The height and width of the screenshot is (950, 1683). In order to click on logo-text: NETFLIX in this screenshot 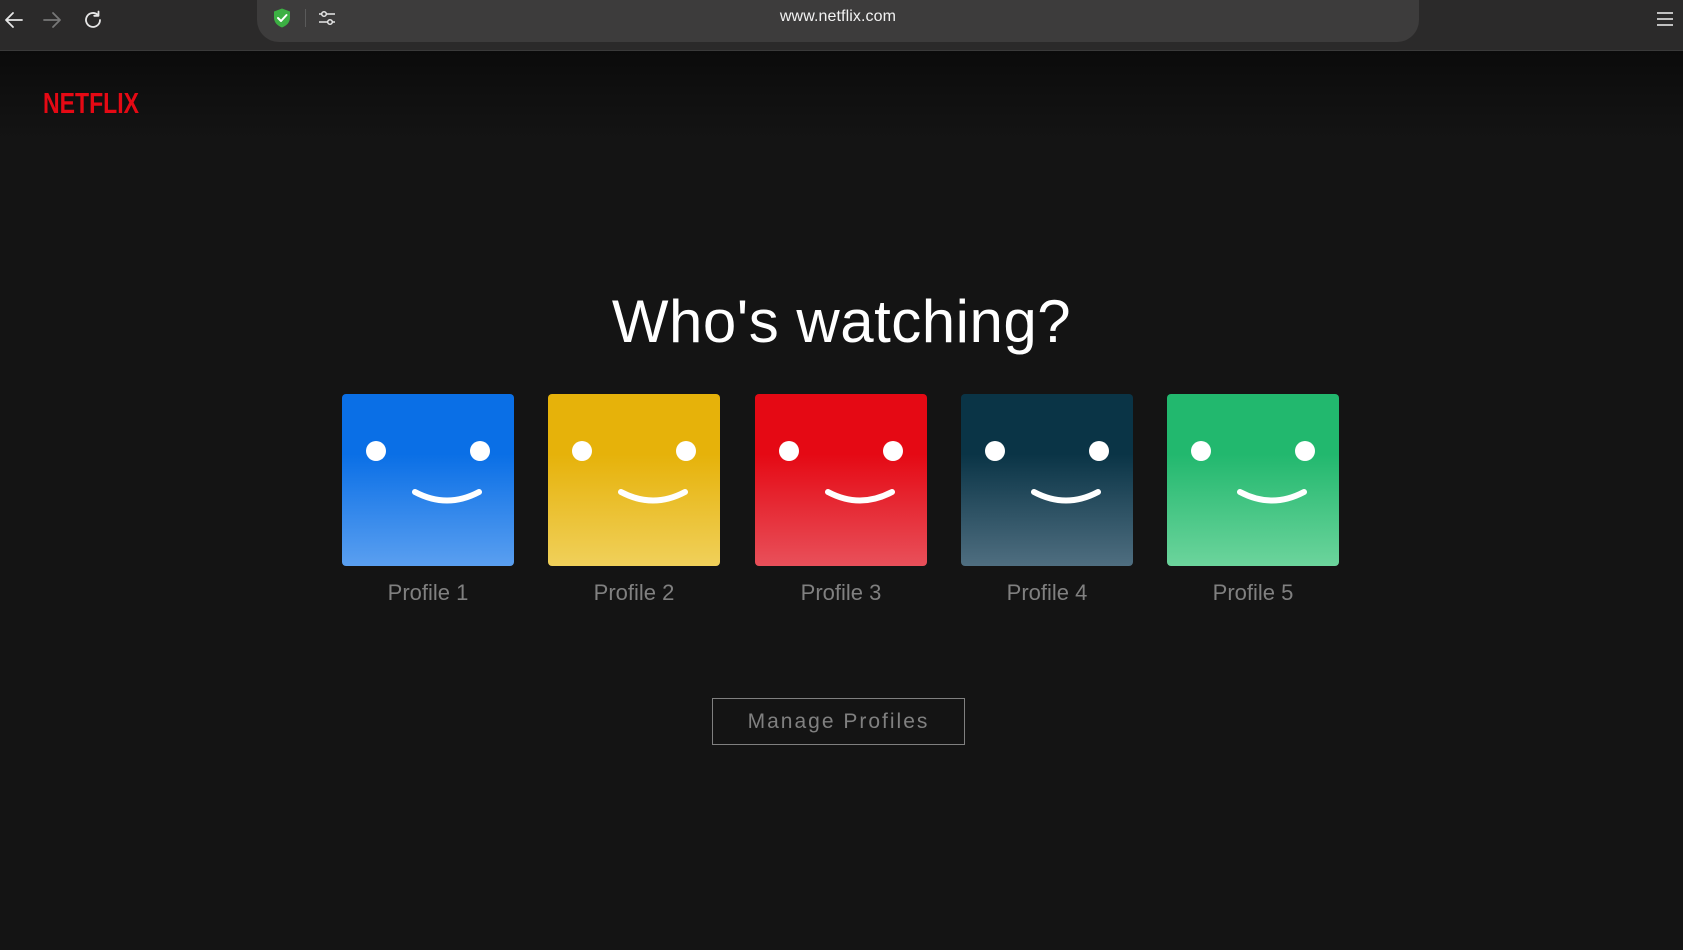, I will do `click(91, 102)`.